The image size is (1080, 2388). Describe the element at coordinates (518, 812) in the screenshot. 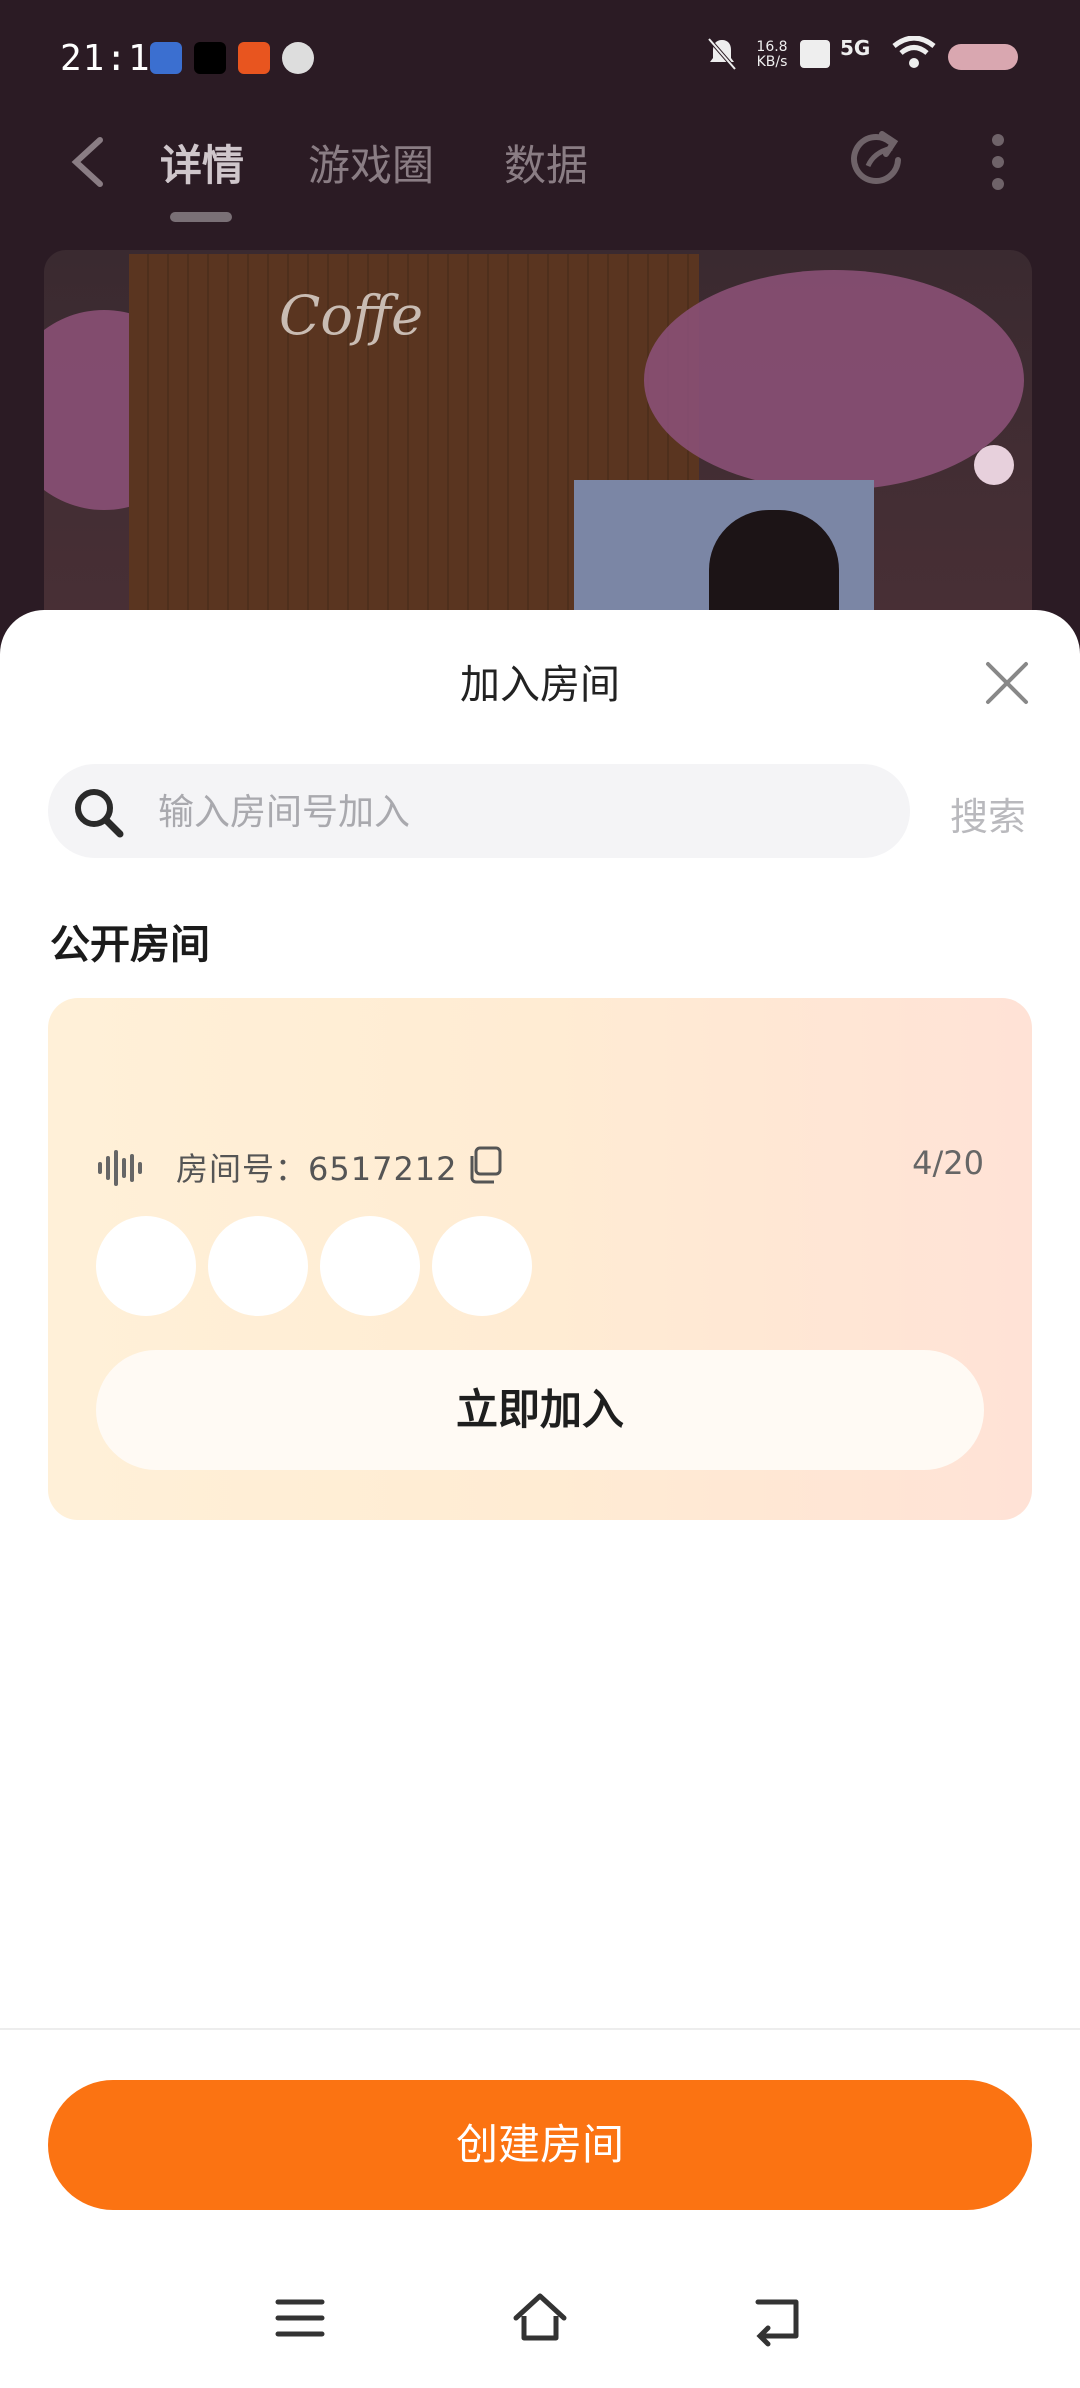

I see `room-number-input` at that location.